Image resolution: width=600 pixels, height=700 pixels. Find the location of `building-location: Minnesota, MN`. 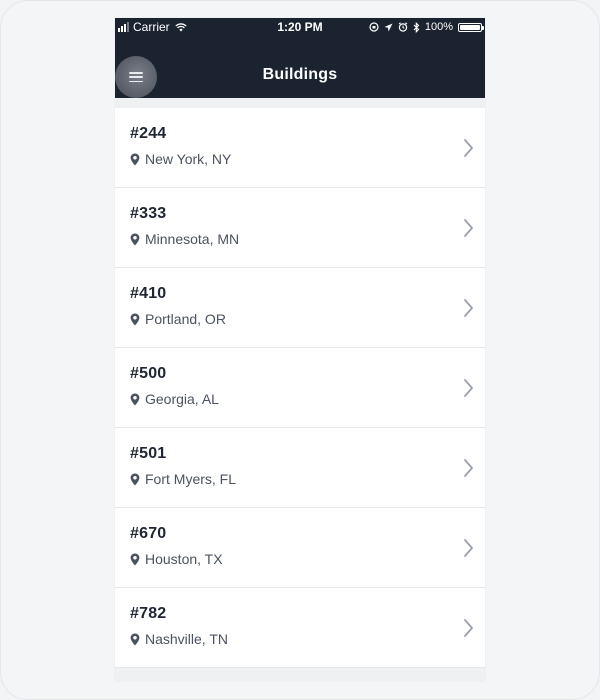

building-location: Minnesota, MN is located at coordinates (184, 239).